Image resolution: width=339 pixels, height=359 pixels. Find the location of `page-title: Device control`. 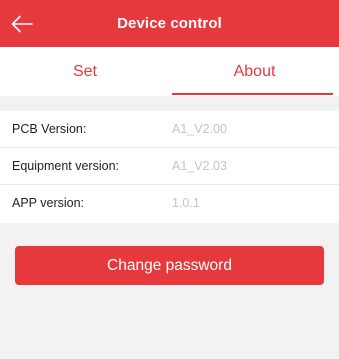

page-title: Device control is located at coordinates (169, 23).